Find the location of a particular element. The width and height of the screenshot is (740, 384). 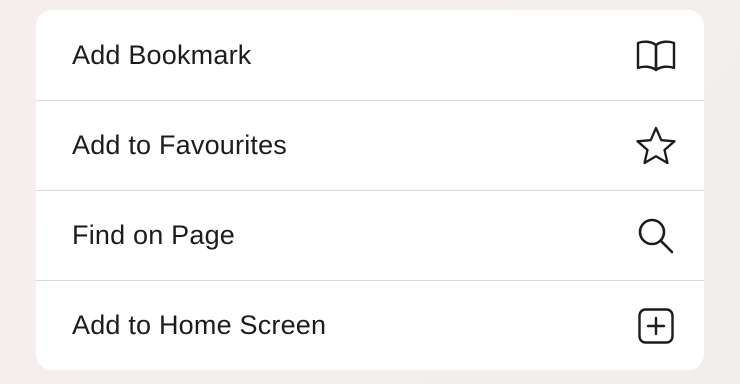

magnifier-icon is located at coordinates (656, 236).